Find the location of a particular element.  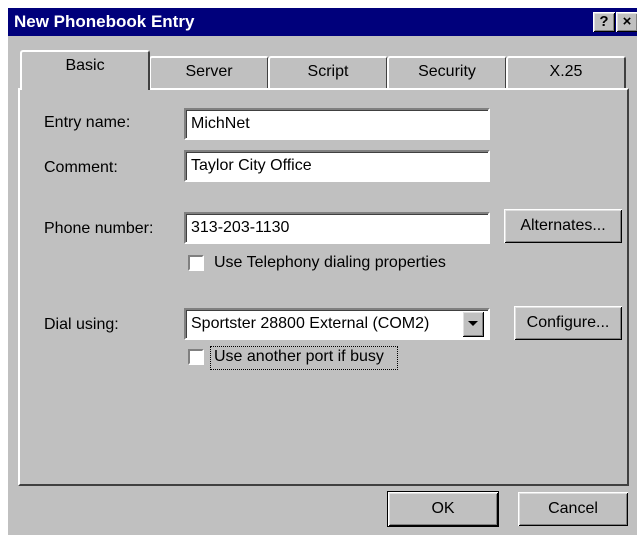

comment-label: Comment: is located at coordinates (81, 167).